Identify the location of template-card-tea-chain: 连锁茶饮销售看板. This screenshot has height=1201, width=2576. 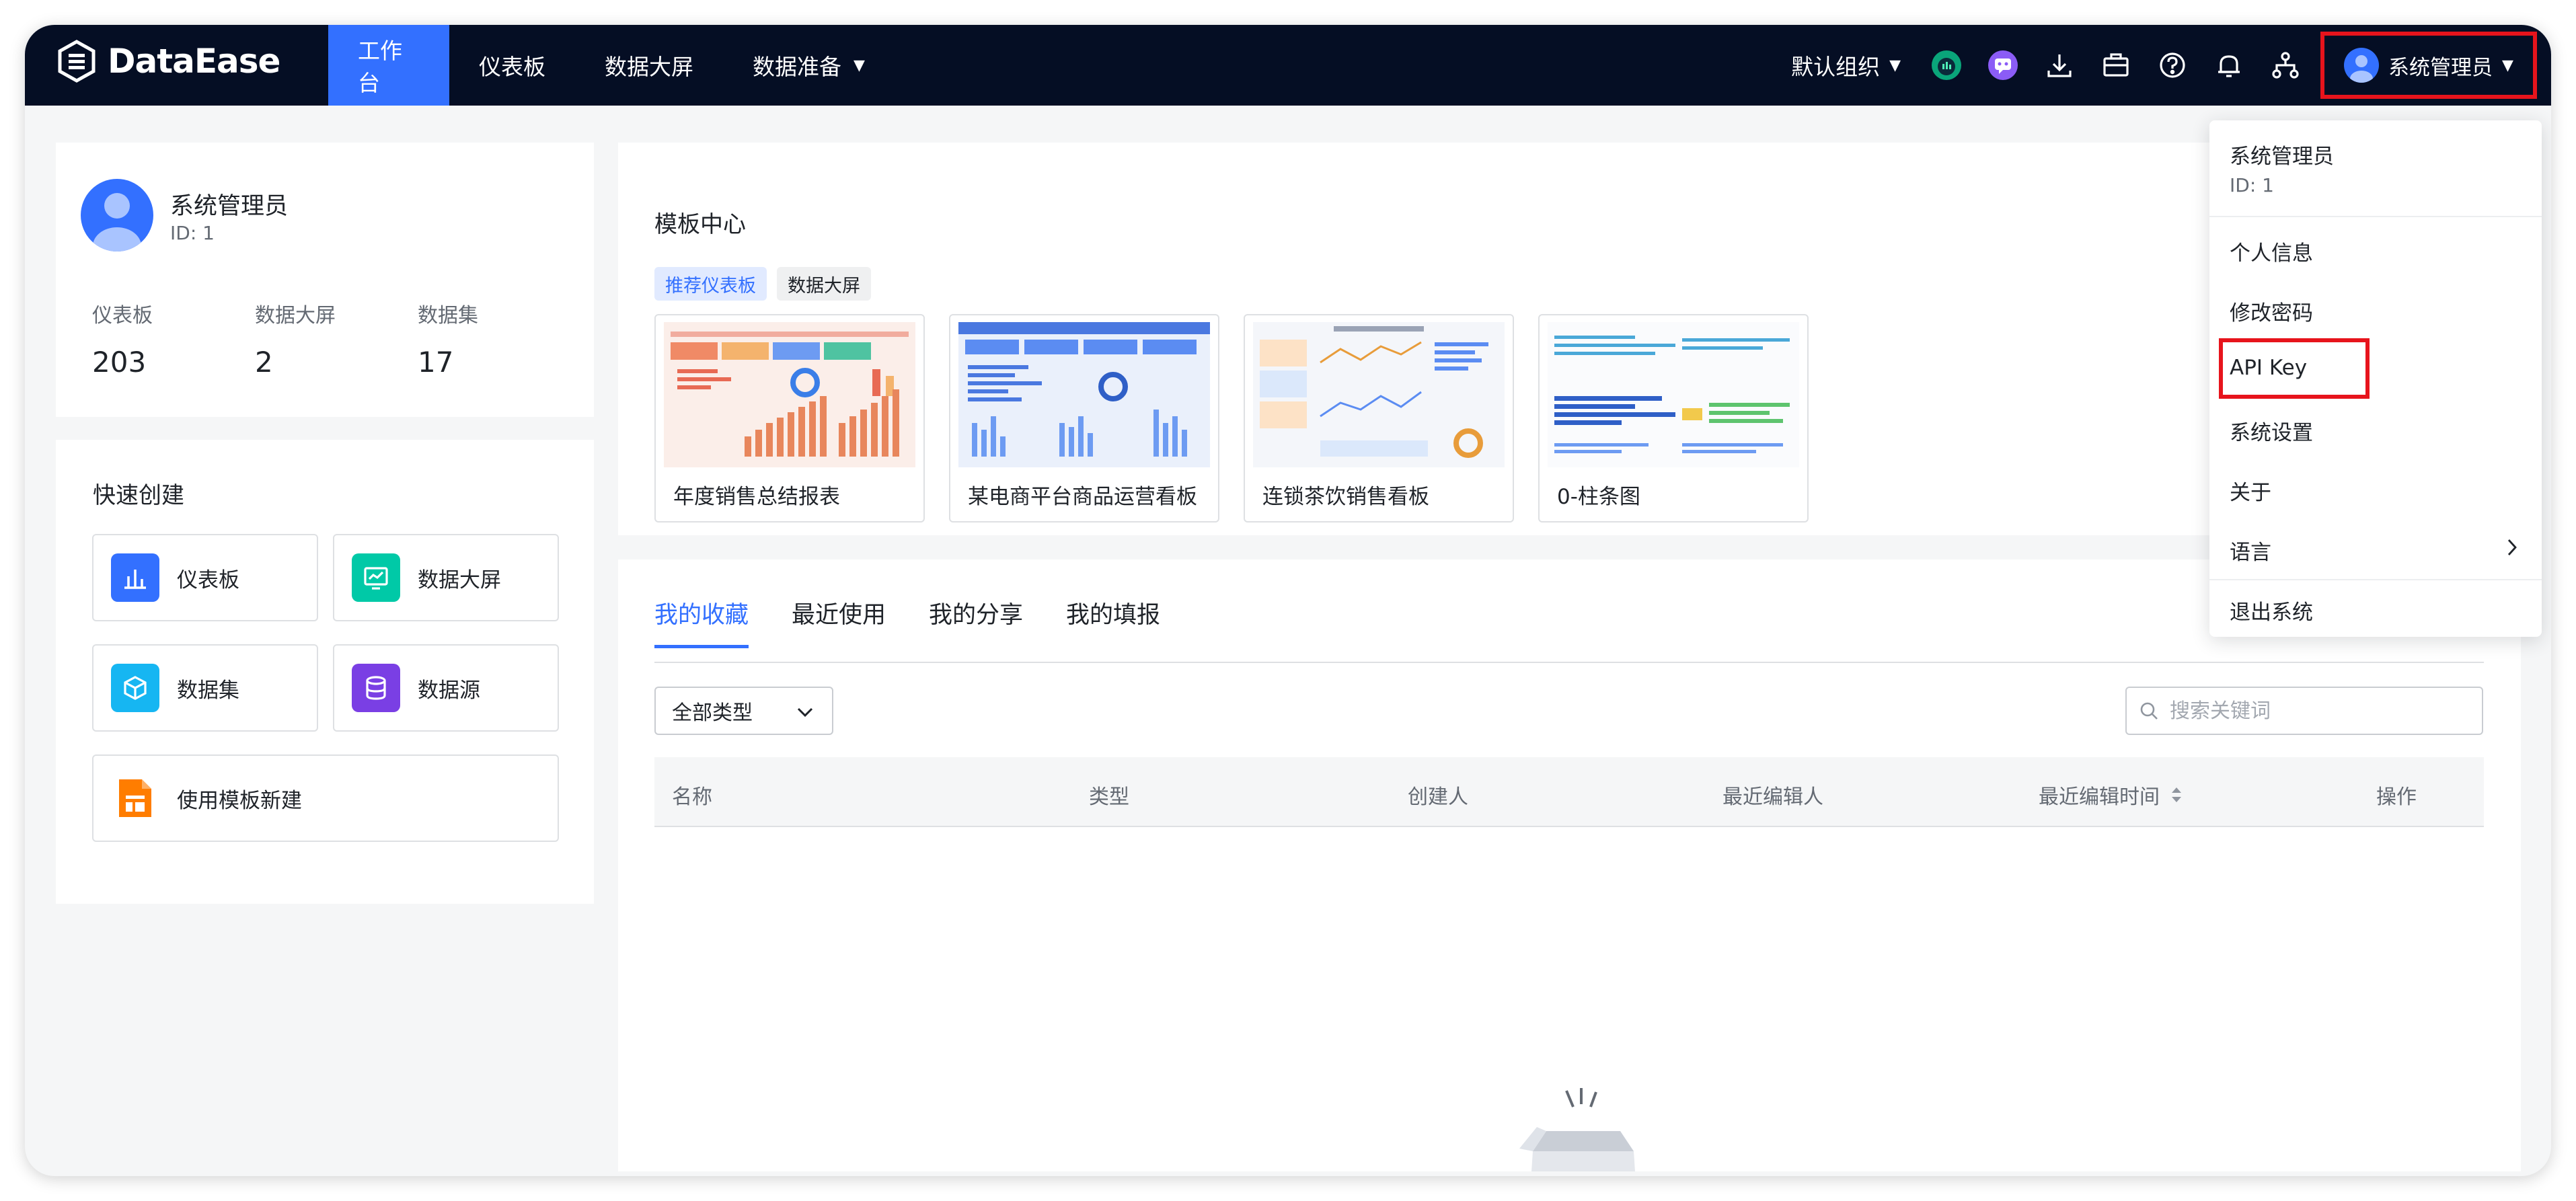
(1379, 418).